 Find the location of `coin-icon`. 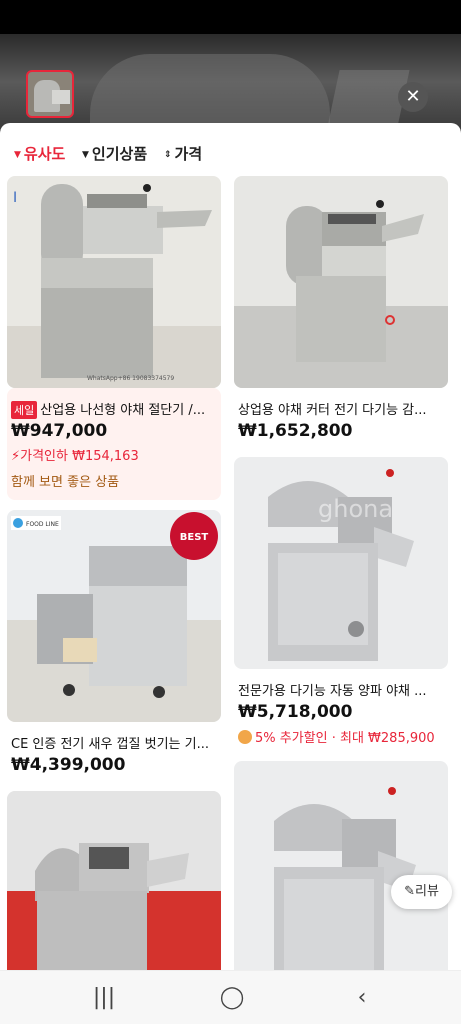

coin-icon is located at coordinates (245, 737).